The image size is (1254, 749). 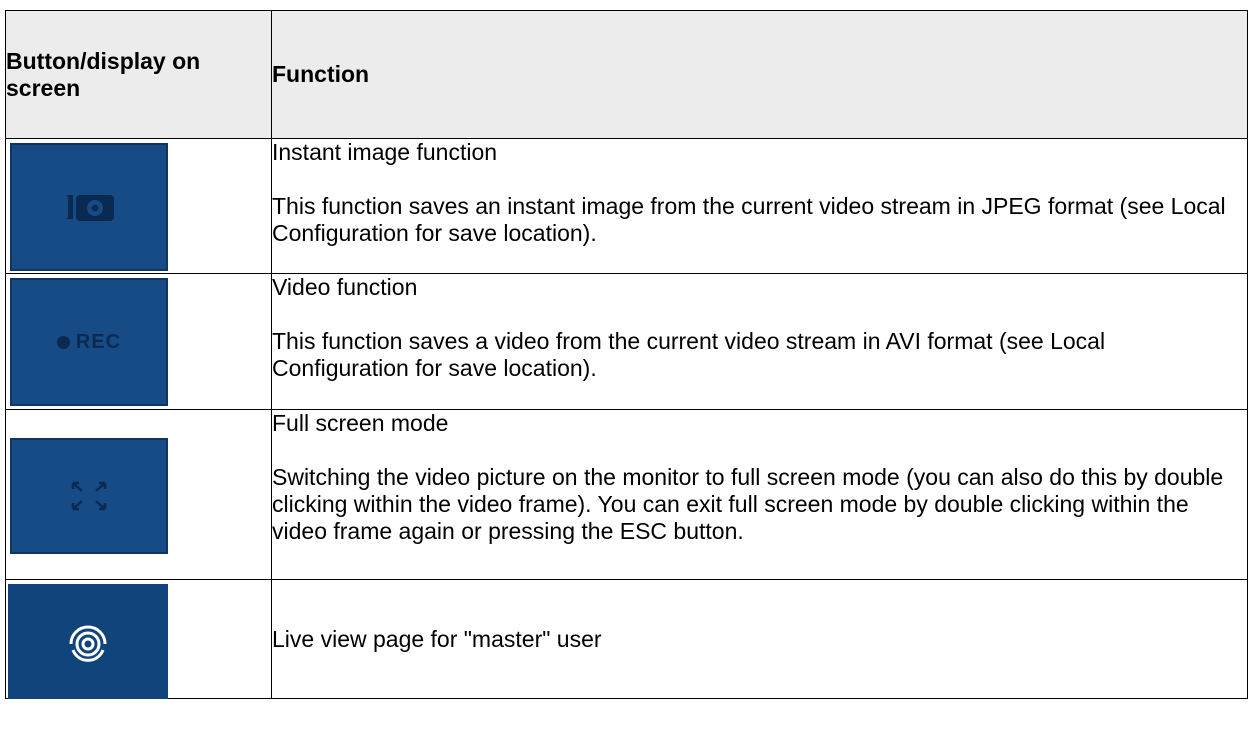 What do you see at coordinates (345, 287) in the screenshot?
I see `function-title: Video function` at bounding box center [345, 287].